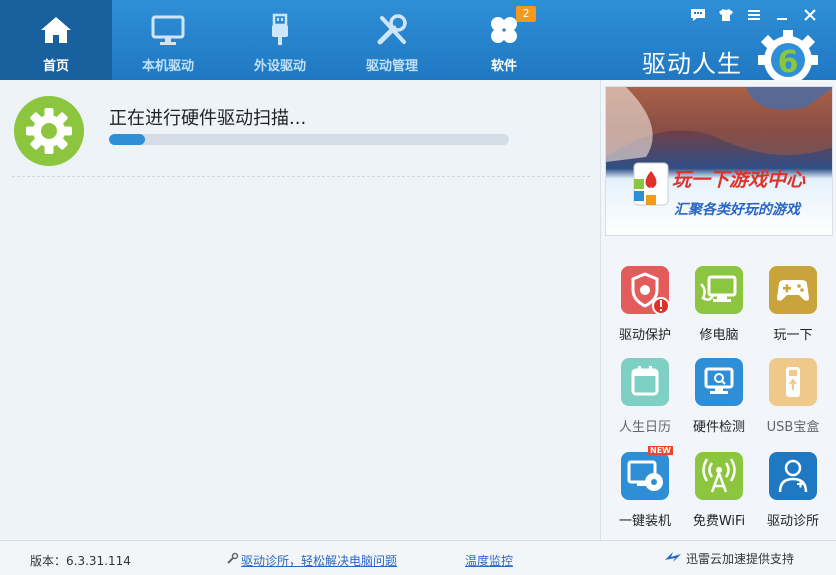 This screenshot has width=836, height=575. Describe the element at coordinates (737, 210) in the screenshot. I see `banner-subtitle: 汇聚各类好玩的游戏` at that location.